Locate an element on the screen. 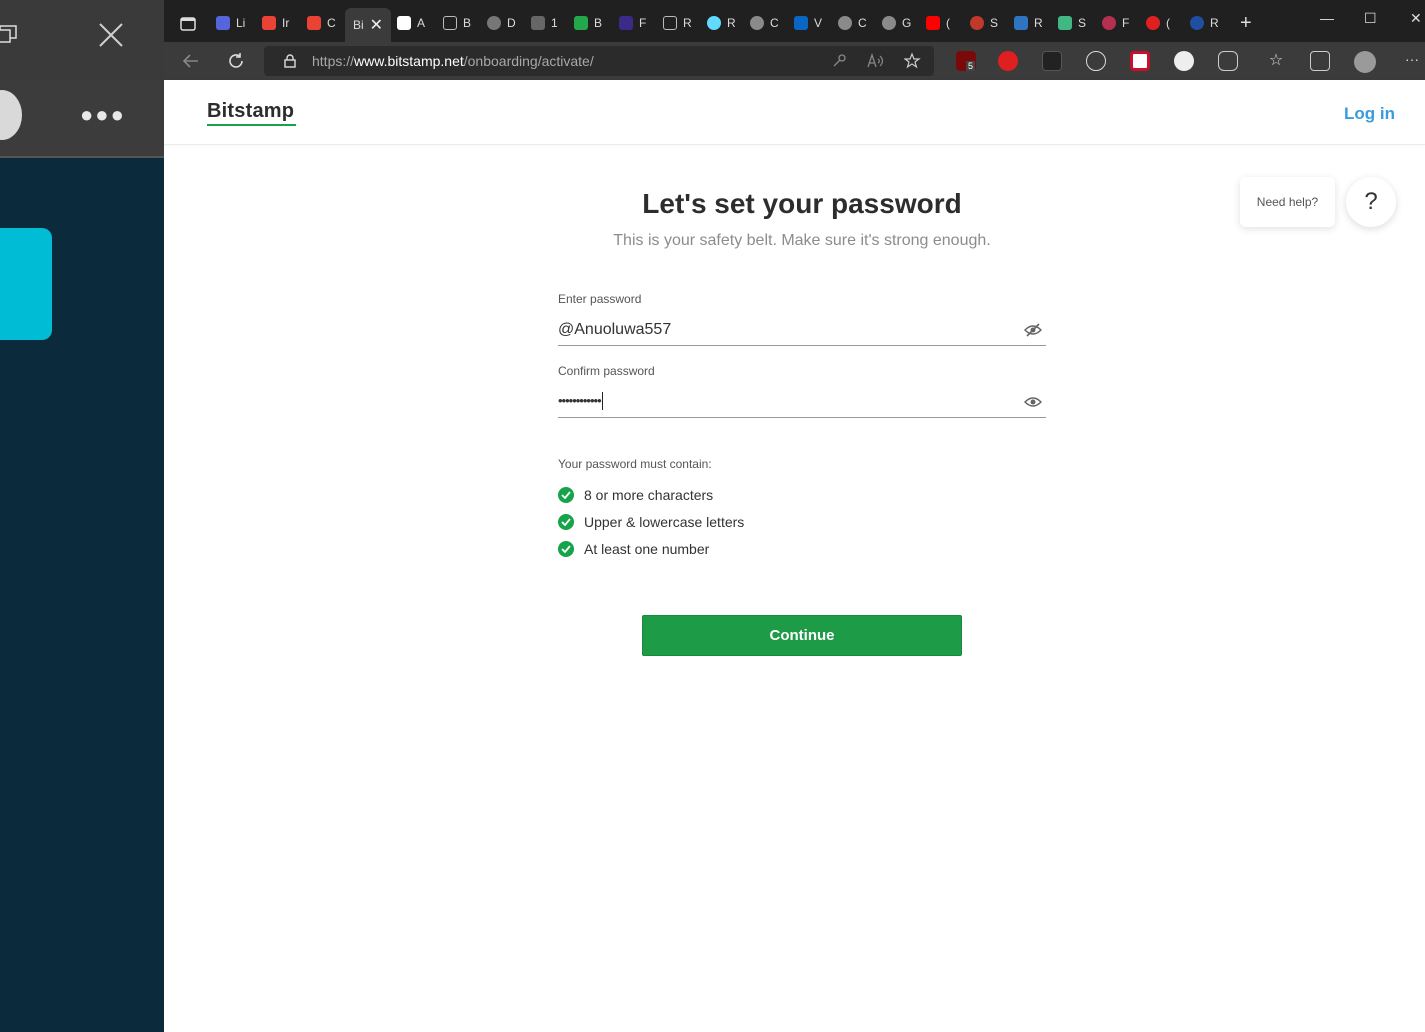 Image resolution: width=1425 pixels, height=1032 pixels. react-devtools-icon is located at coordinates (1096, 61).